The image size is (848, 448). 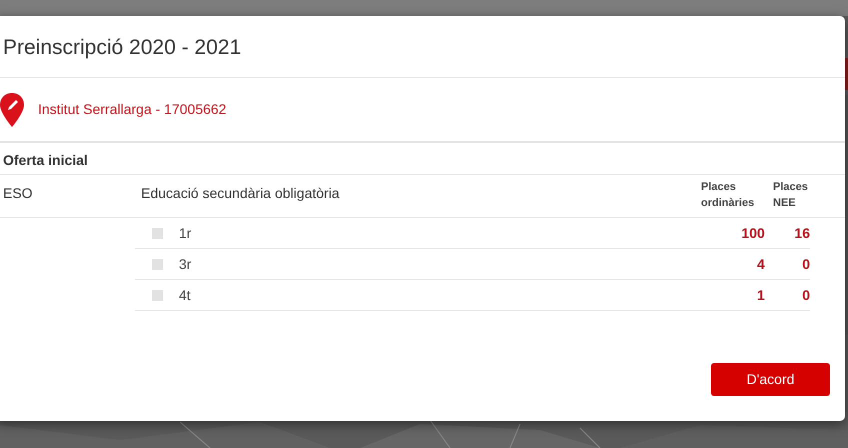 What do you see at coordinates (45, 160) in the screenshot?
I see `section-heading: Oferta inicial` at bounding box center [45, 160].